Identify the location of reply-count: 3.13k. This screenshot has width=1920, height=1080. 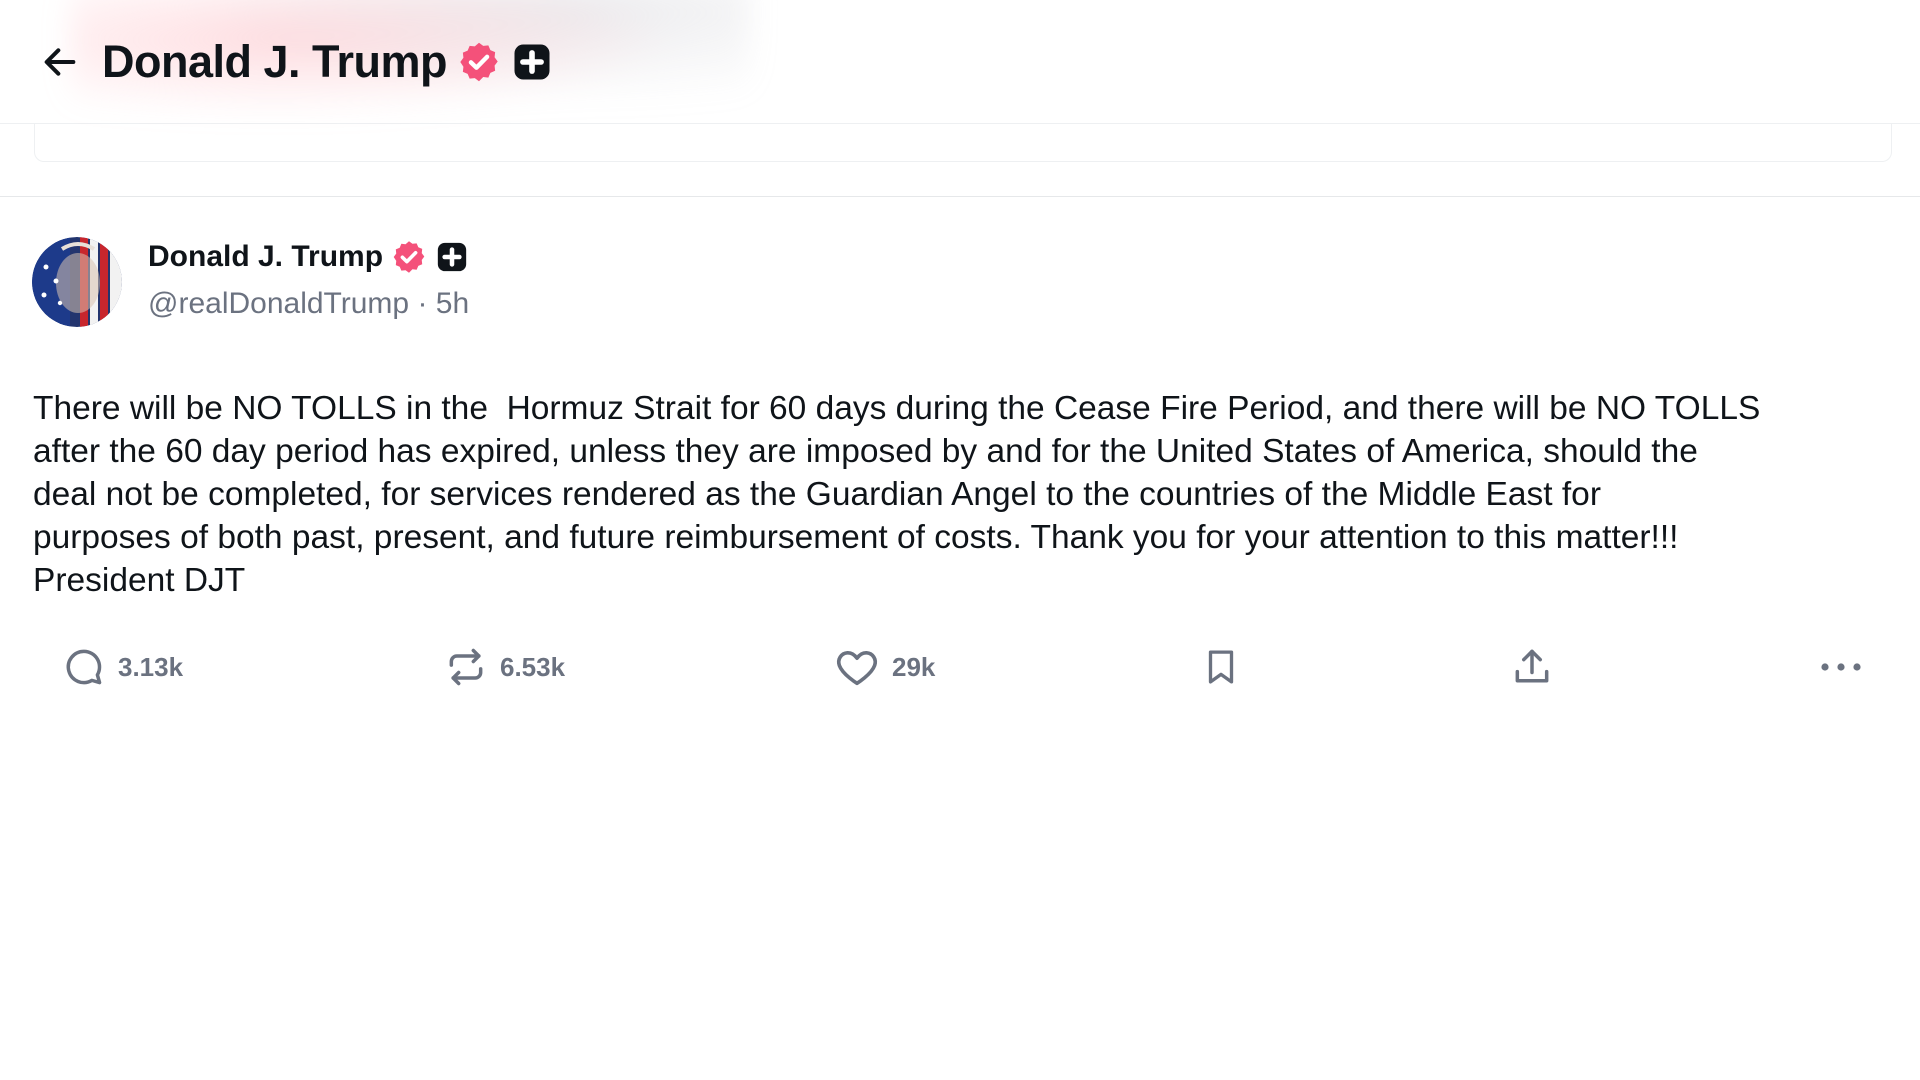
(151, 666).